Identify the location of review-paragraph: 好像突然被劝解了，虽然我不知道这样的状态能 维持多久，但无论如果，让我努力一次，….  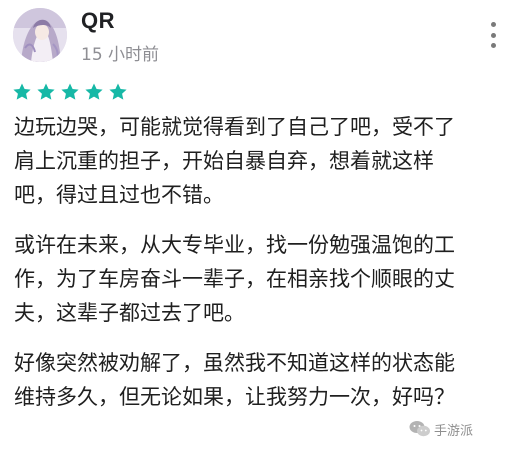
(234, 380).